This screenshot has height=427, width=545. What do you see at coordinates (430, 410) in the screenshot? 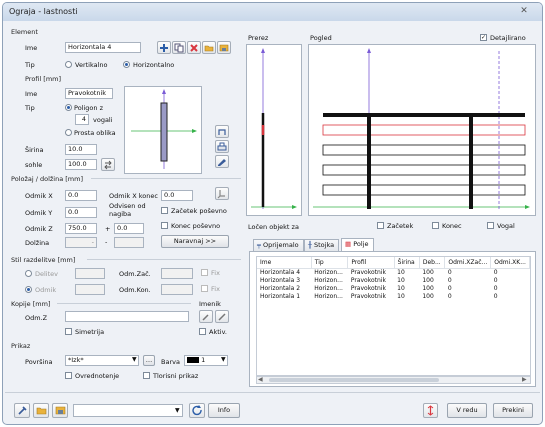
I see `help-button` at bounding box center [430, 410].